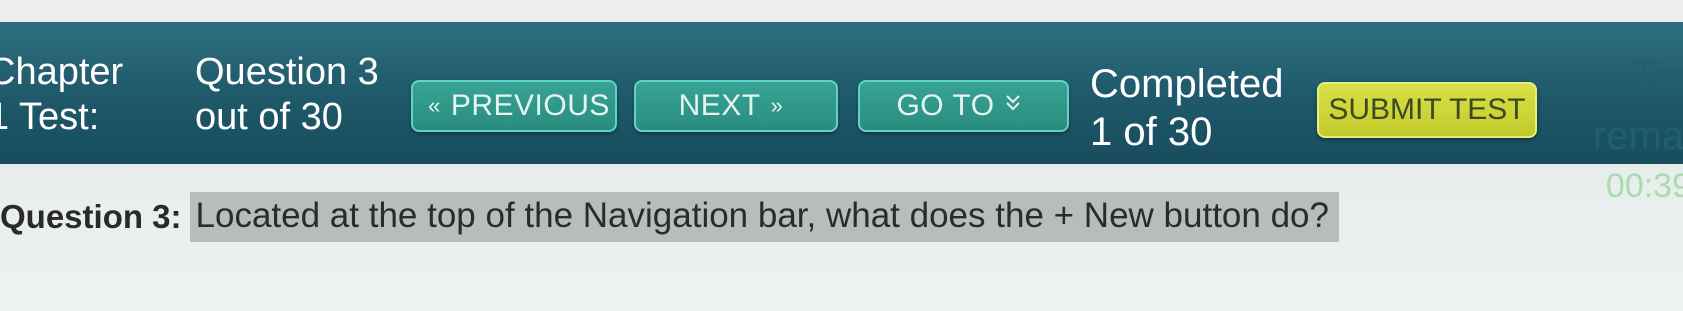 The height and width of the screenshot is (311, 1683). Describe the element at coordinates (1657, 76) in the screenshot. I see `timer-label-line1: Tim` at that location.